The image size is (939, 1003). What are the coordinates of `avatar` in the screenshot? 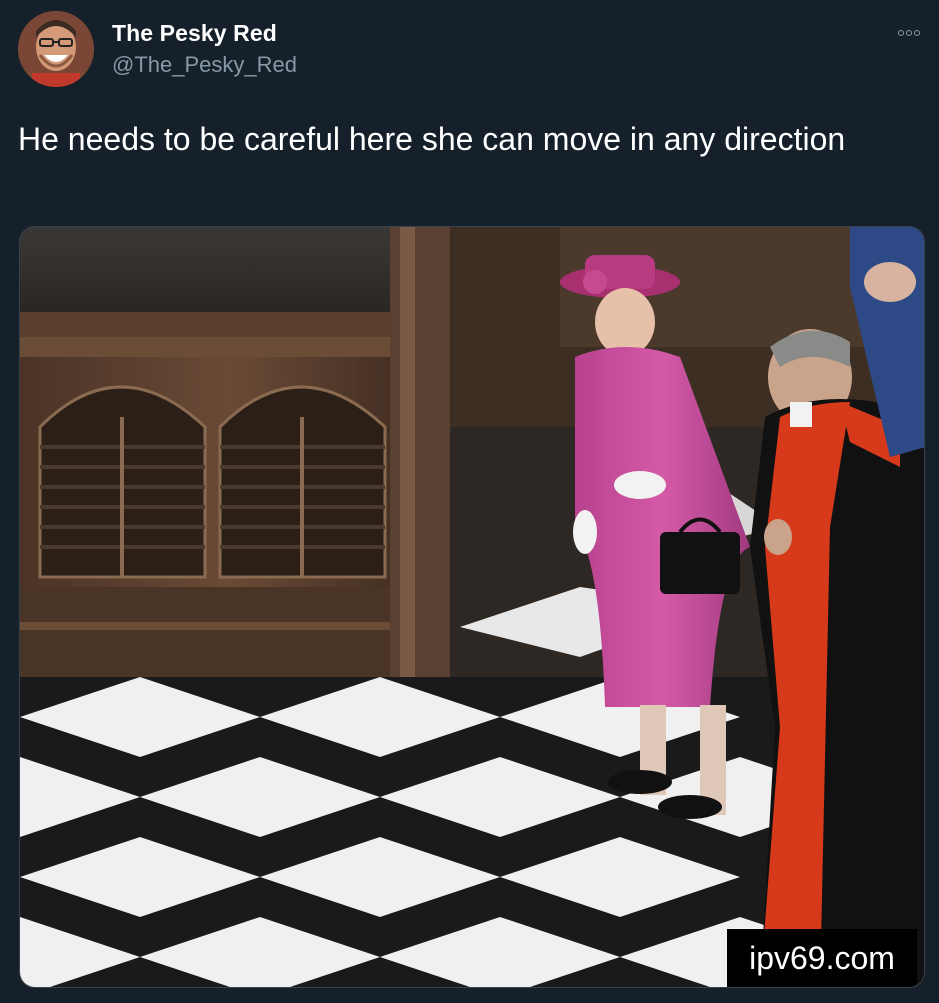 It's located at (56, 49).